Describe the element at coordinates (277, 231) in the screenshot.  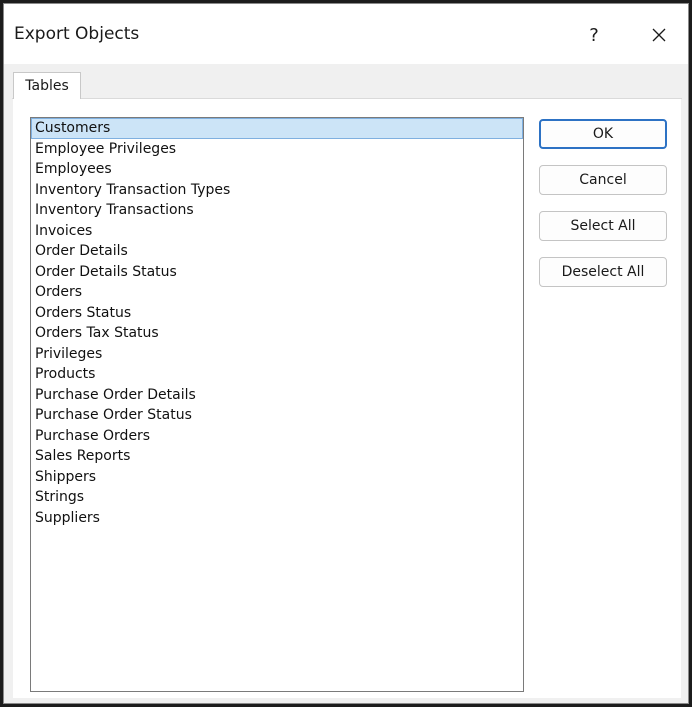
I see `list-item: Invoices` at that location.